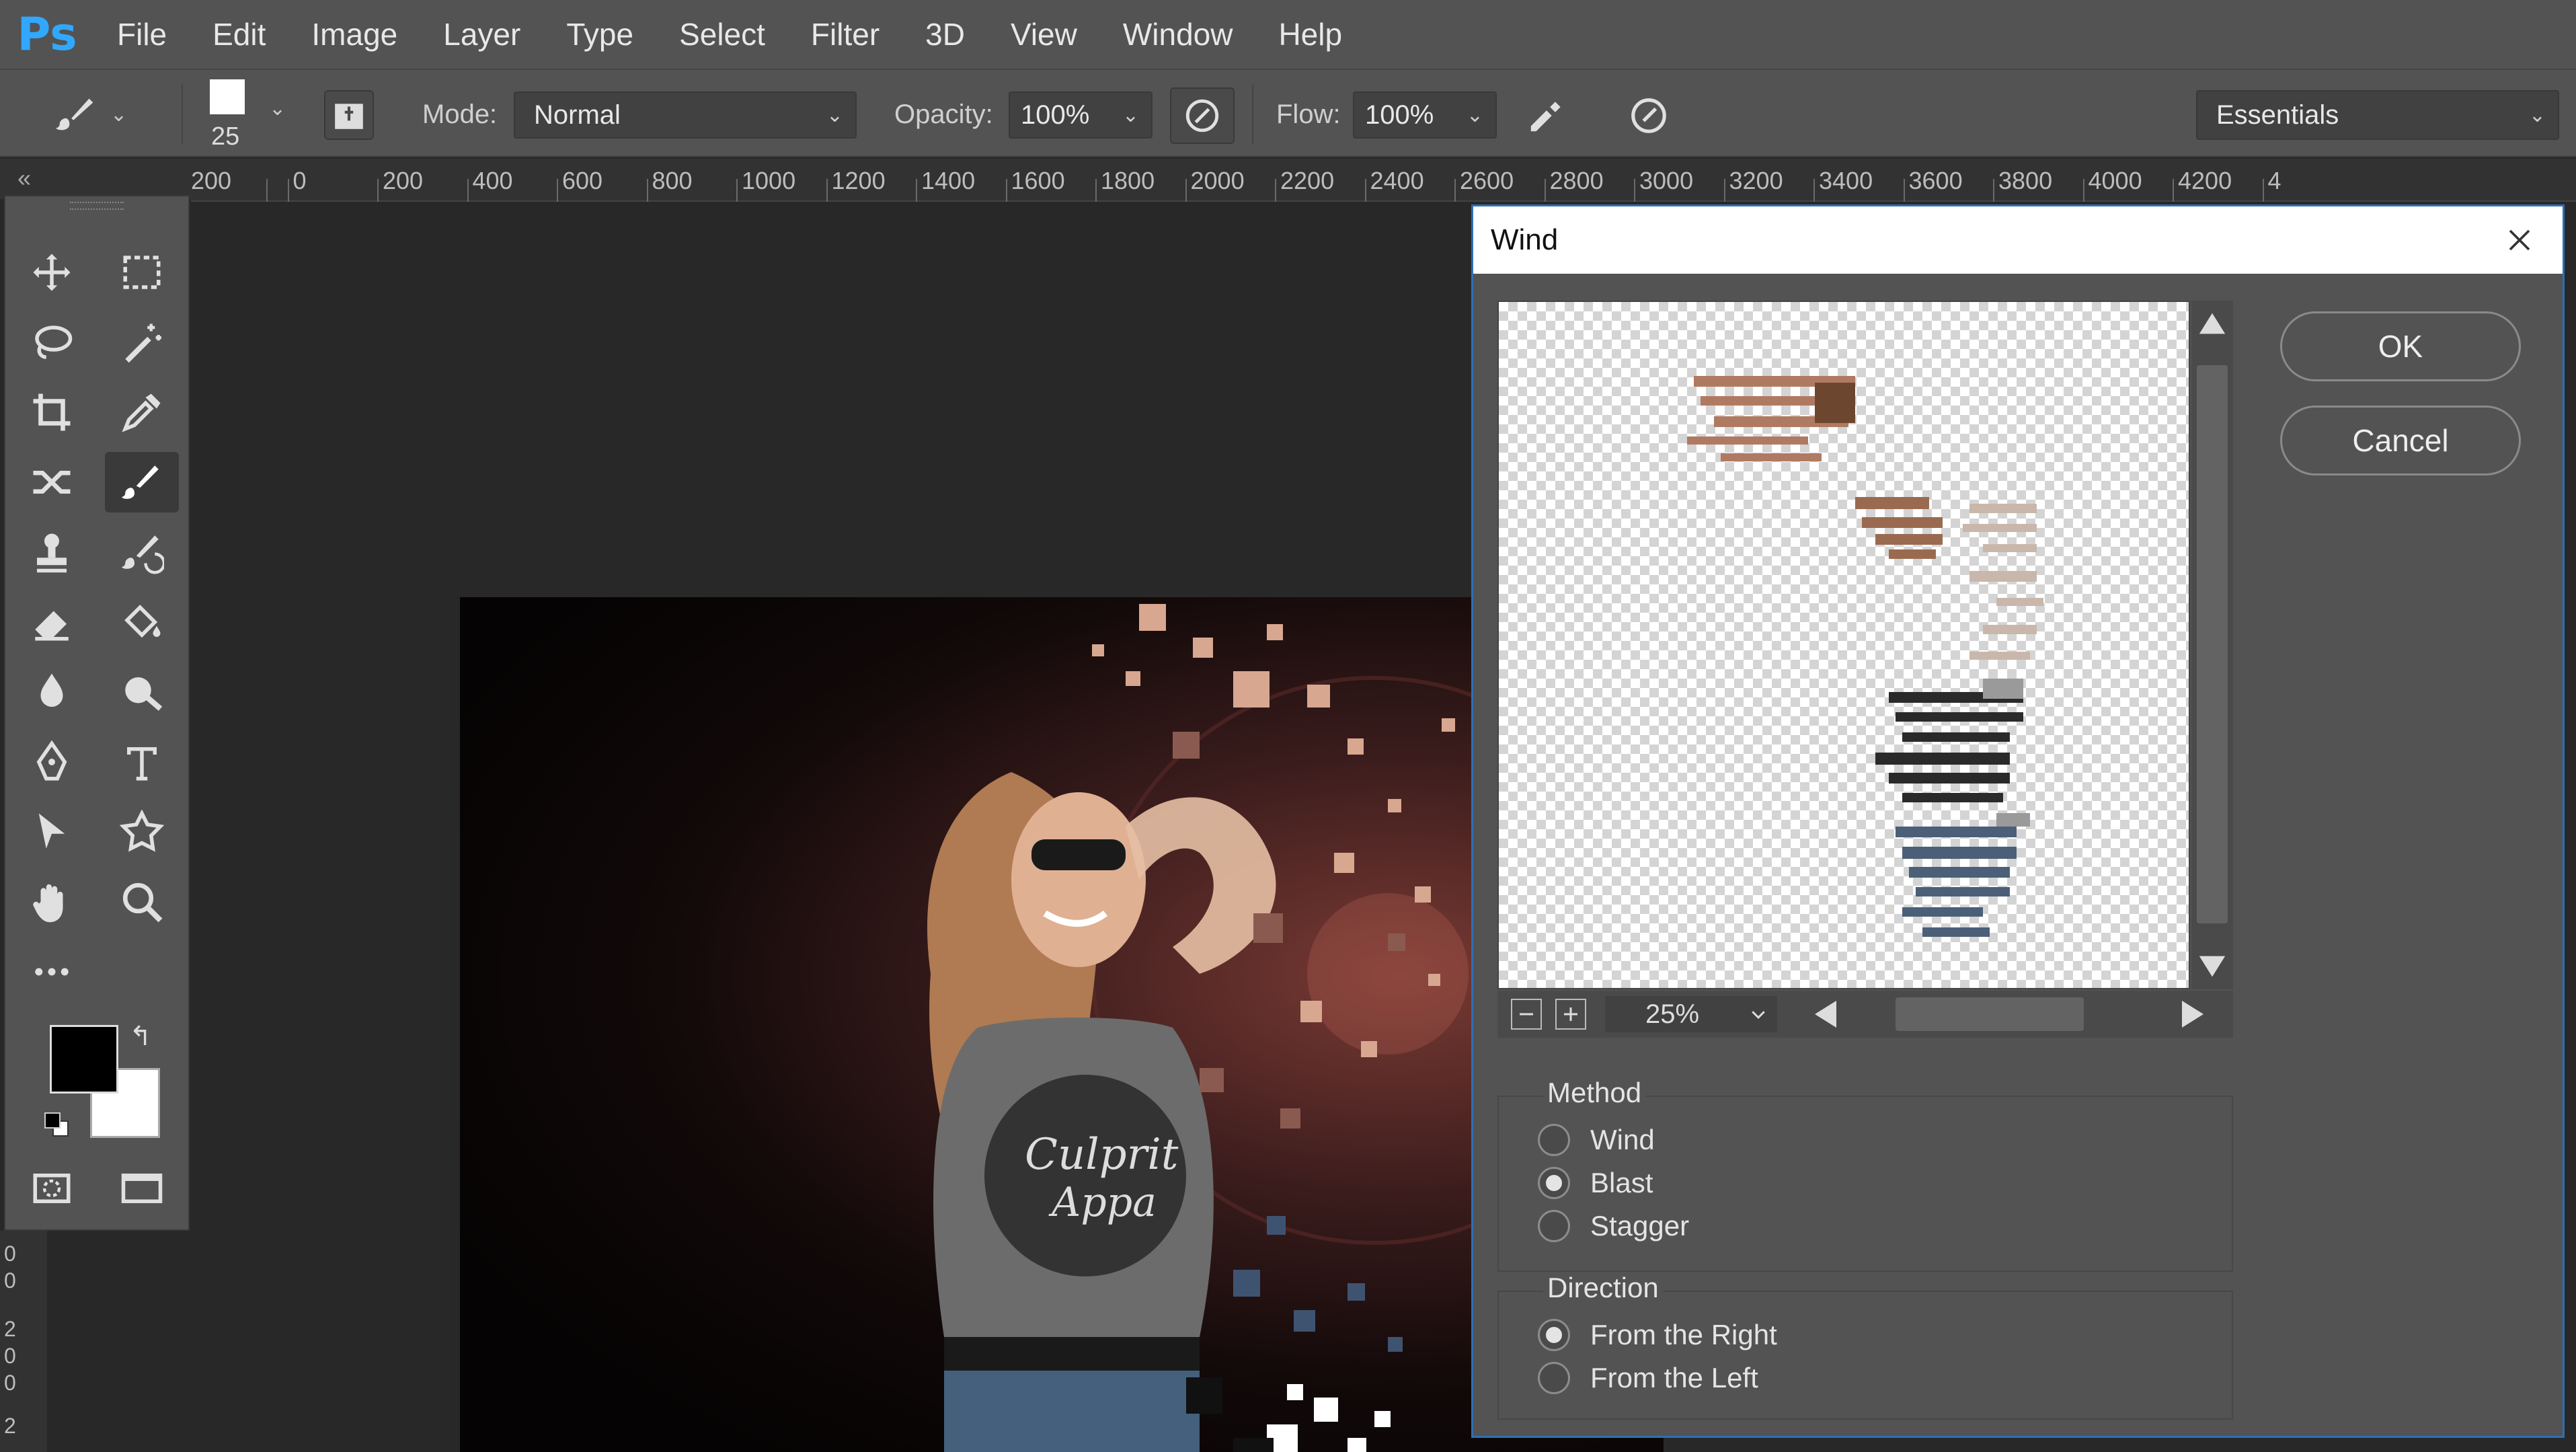 Image resolution: width=2576 pixels, height=1452 pixels. I want to click on tool-shape, so click(142, 832).